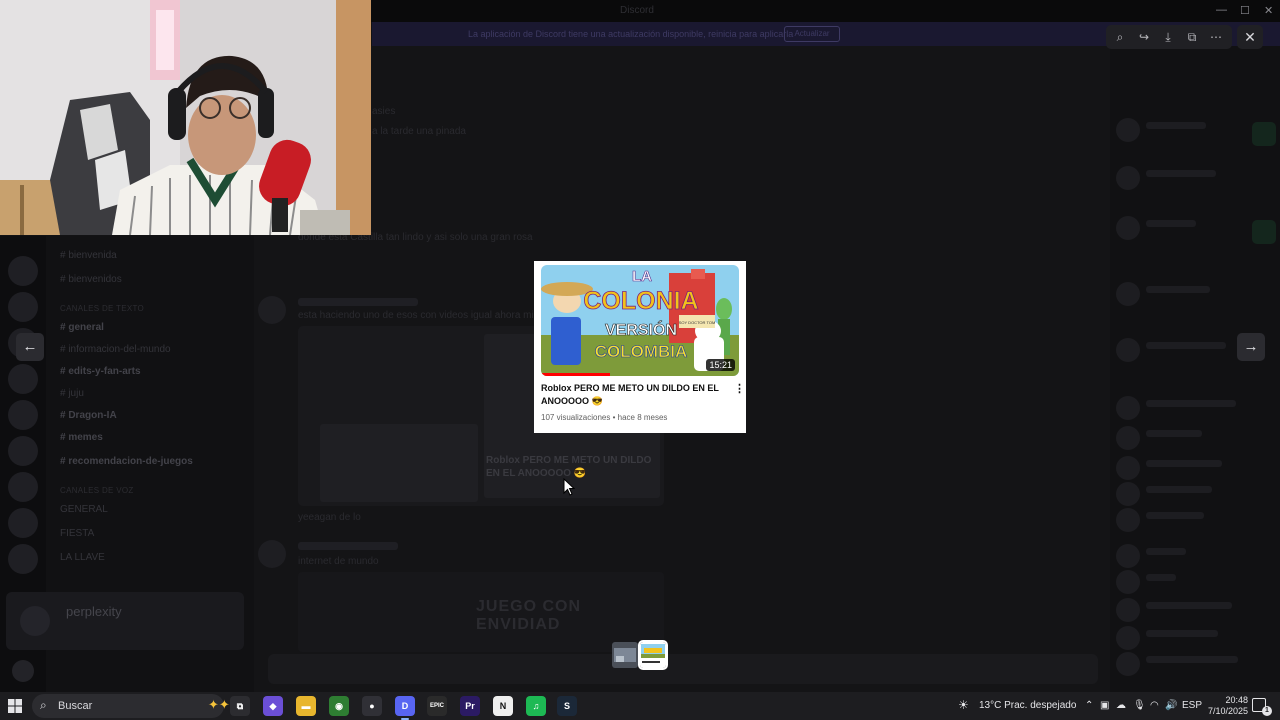 This screenshot has height=720, width=1280. Describe the element at coordinates (91, 282) in the screenshot. I see `channel-item: # bienvenidos` at that location.